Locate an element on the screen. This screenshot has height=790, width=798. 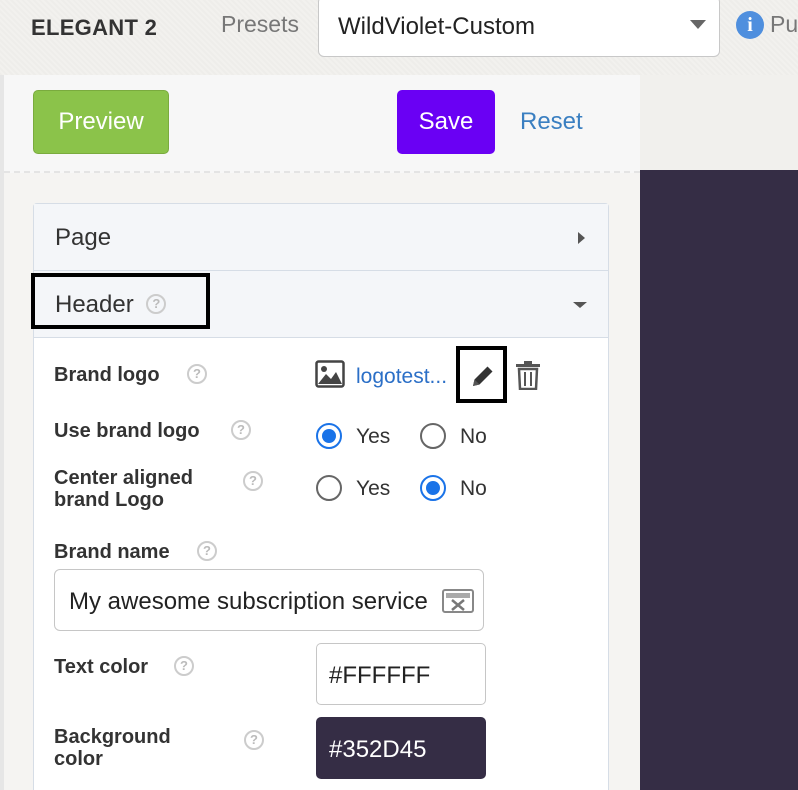
top-bar: ELEGANT 2 Presets WildViolet-Custom i Pu is located at coordinates (399, 37).